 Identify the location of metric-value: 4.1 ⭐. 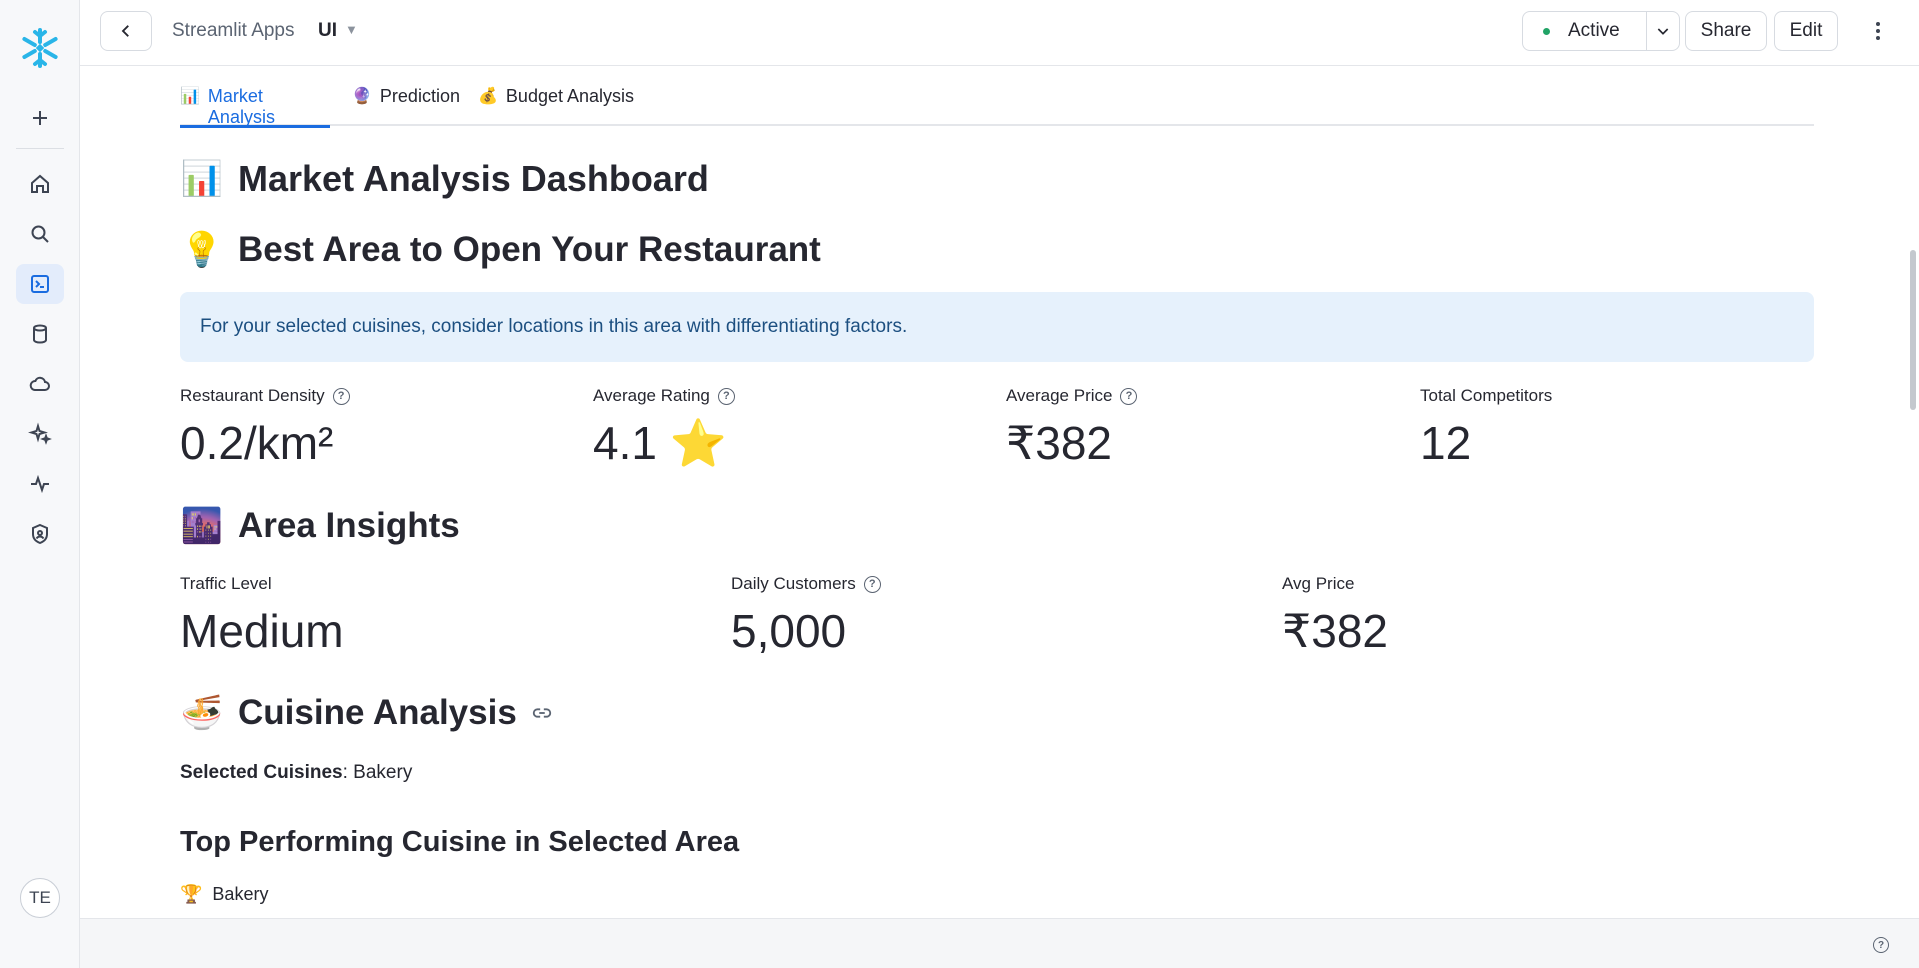
(660, 443).